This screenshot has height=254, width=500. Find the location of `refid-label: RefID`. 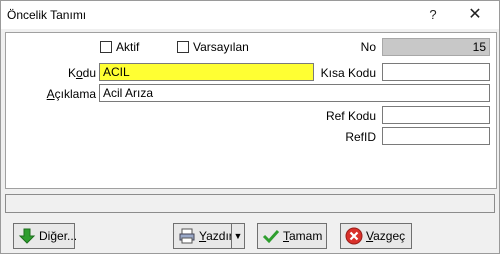

refid-label: RefID is located at coordinates (360, 137).